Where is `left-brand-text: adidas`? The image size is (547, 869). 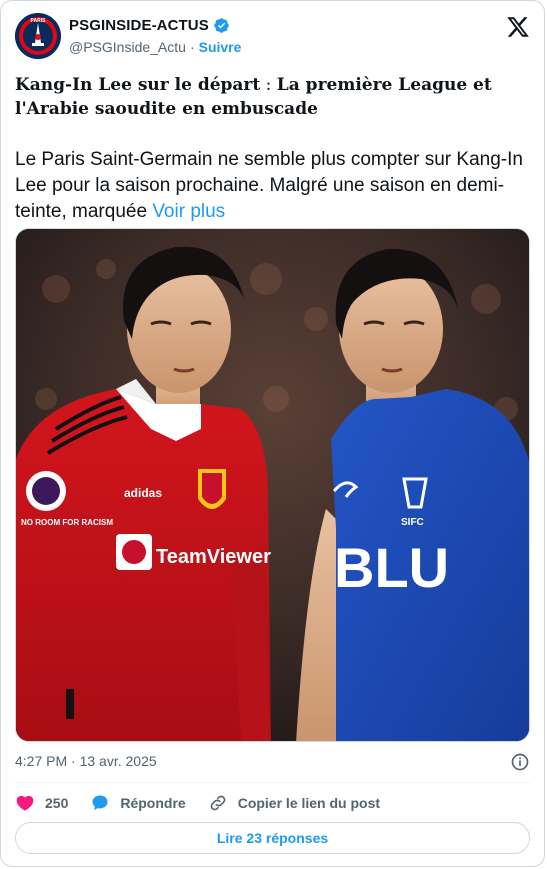 left-brand-text: adidas is located at coordinates (143, 493).